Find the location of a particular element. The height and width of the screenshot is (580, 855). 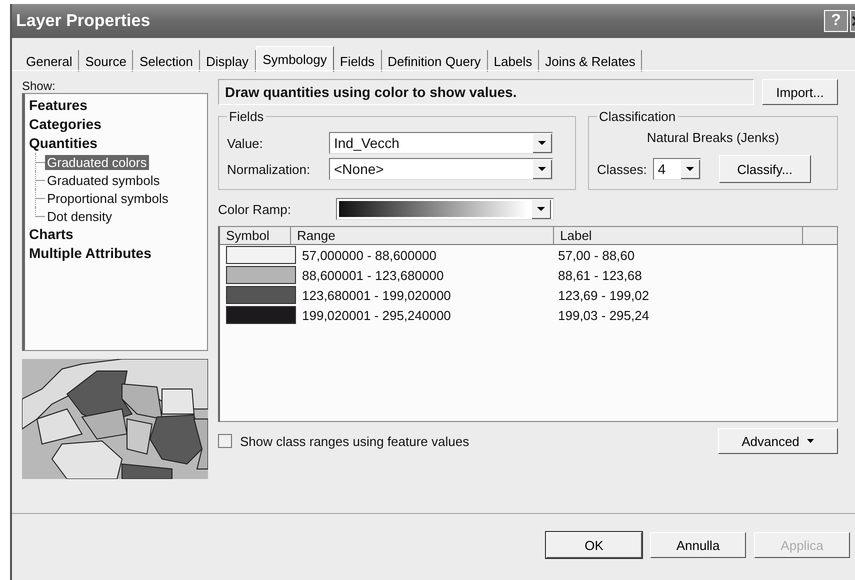

tab: Selection is located at coordinates (166, 61).